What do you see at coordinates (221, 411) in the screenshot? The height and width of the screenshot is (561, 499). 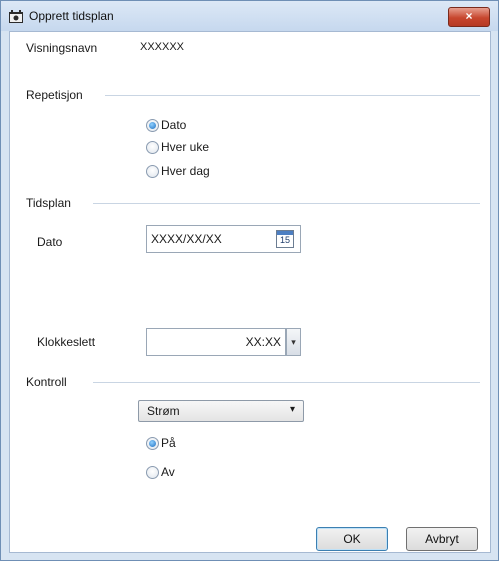 I see `control-select: Strøm ▾` at bounding box center [221, 411].